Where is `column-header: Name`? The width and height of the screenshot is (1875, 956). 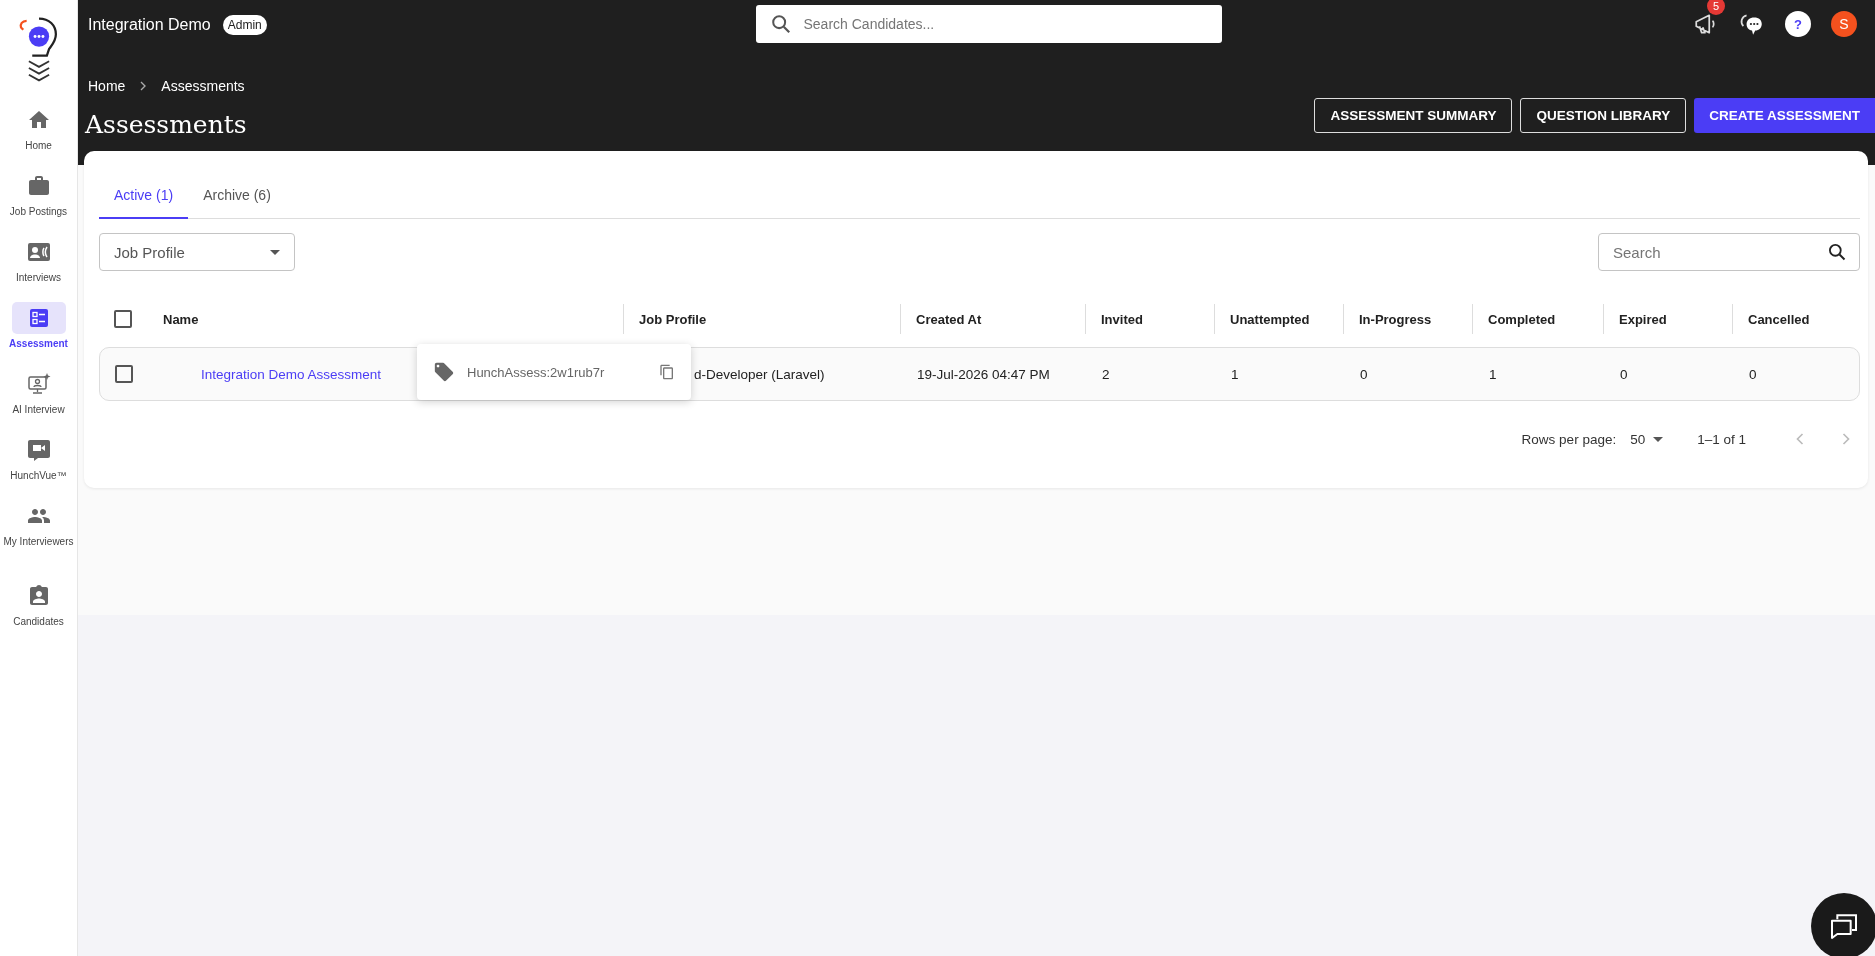 column-header: Name is located at coordinates (181, 319).